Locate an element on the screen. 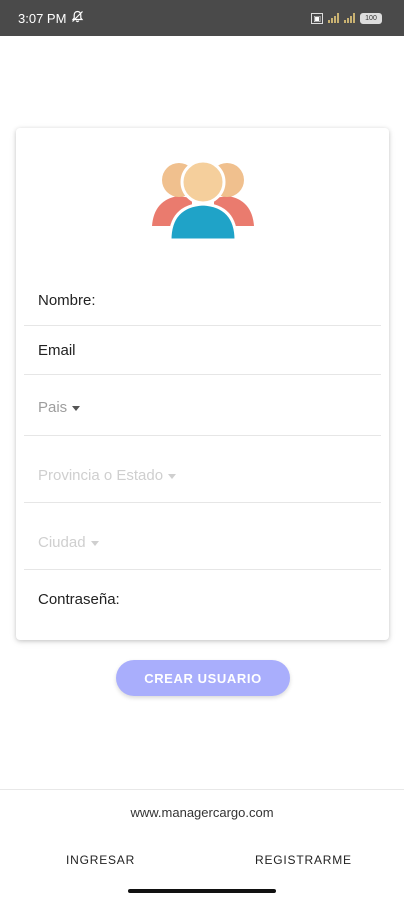  users-group-icon is located at coordinates (203, 199).